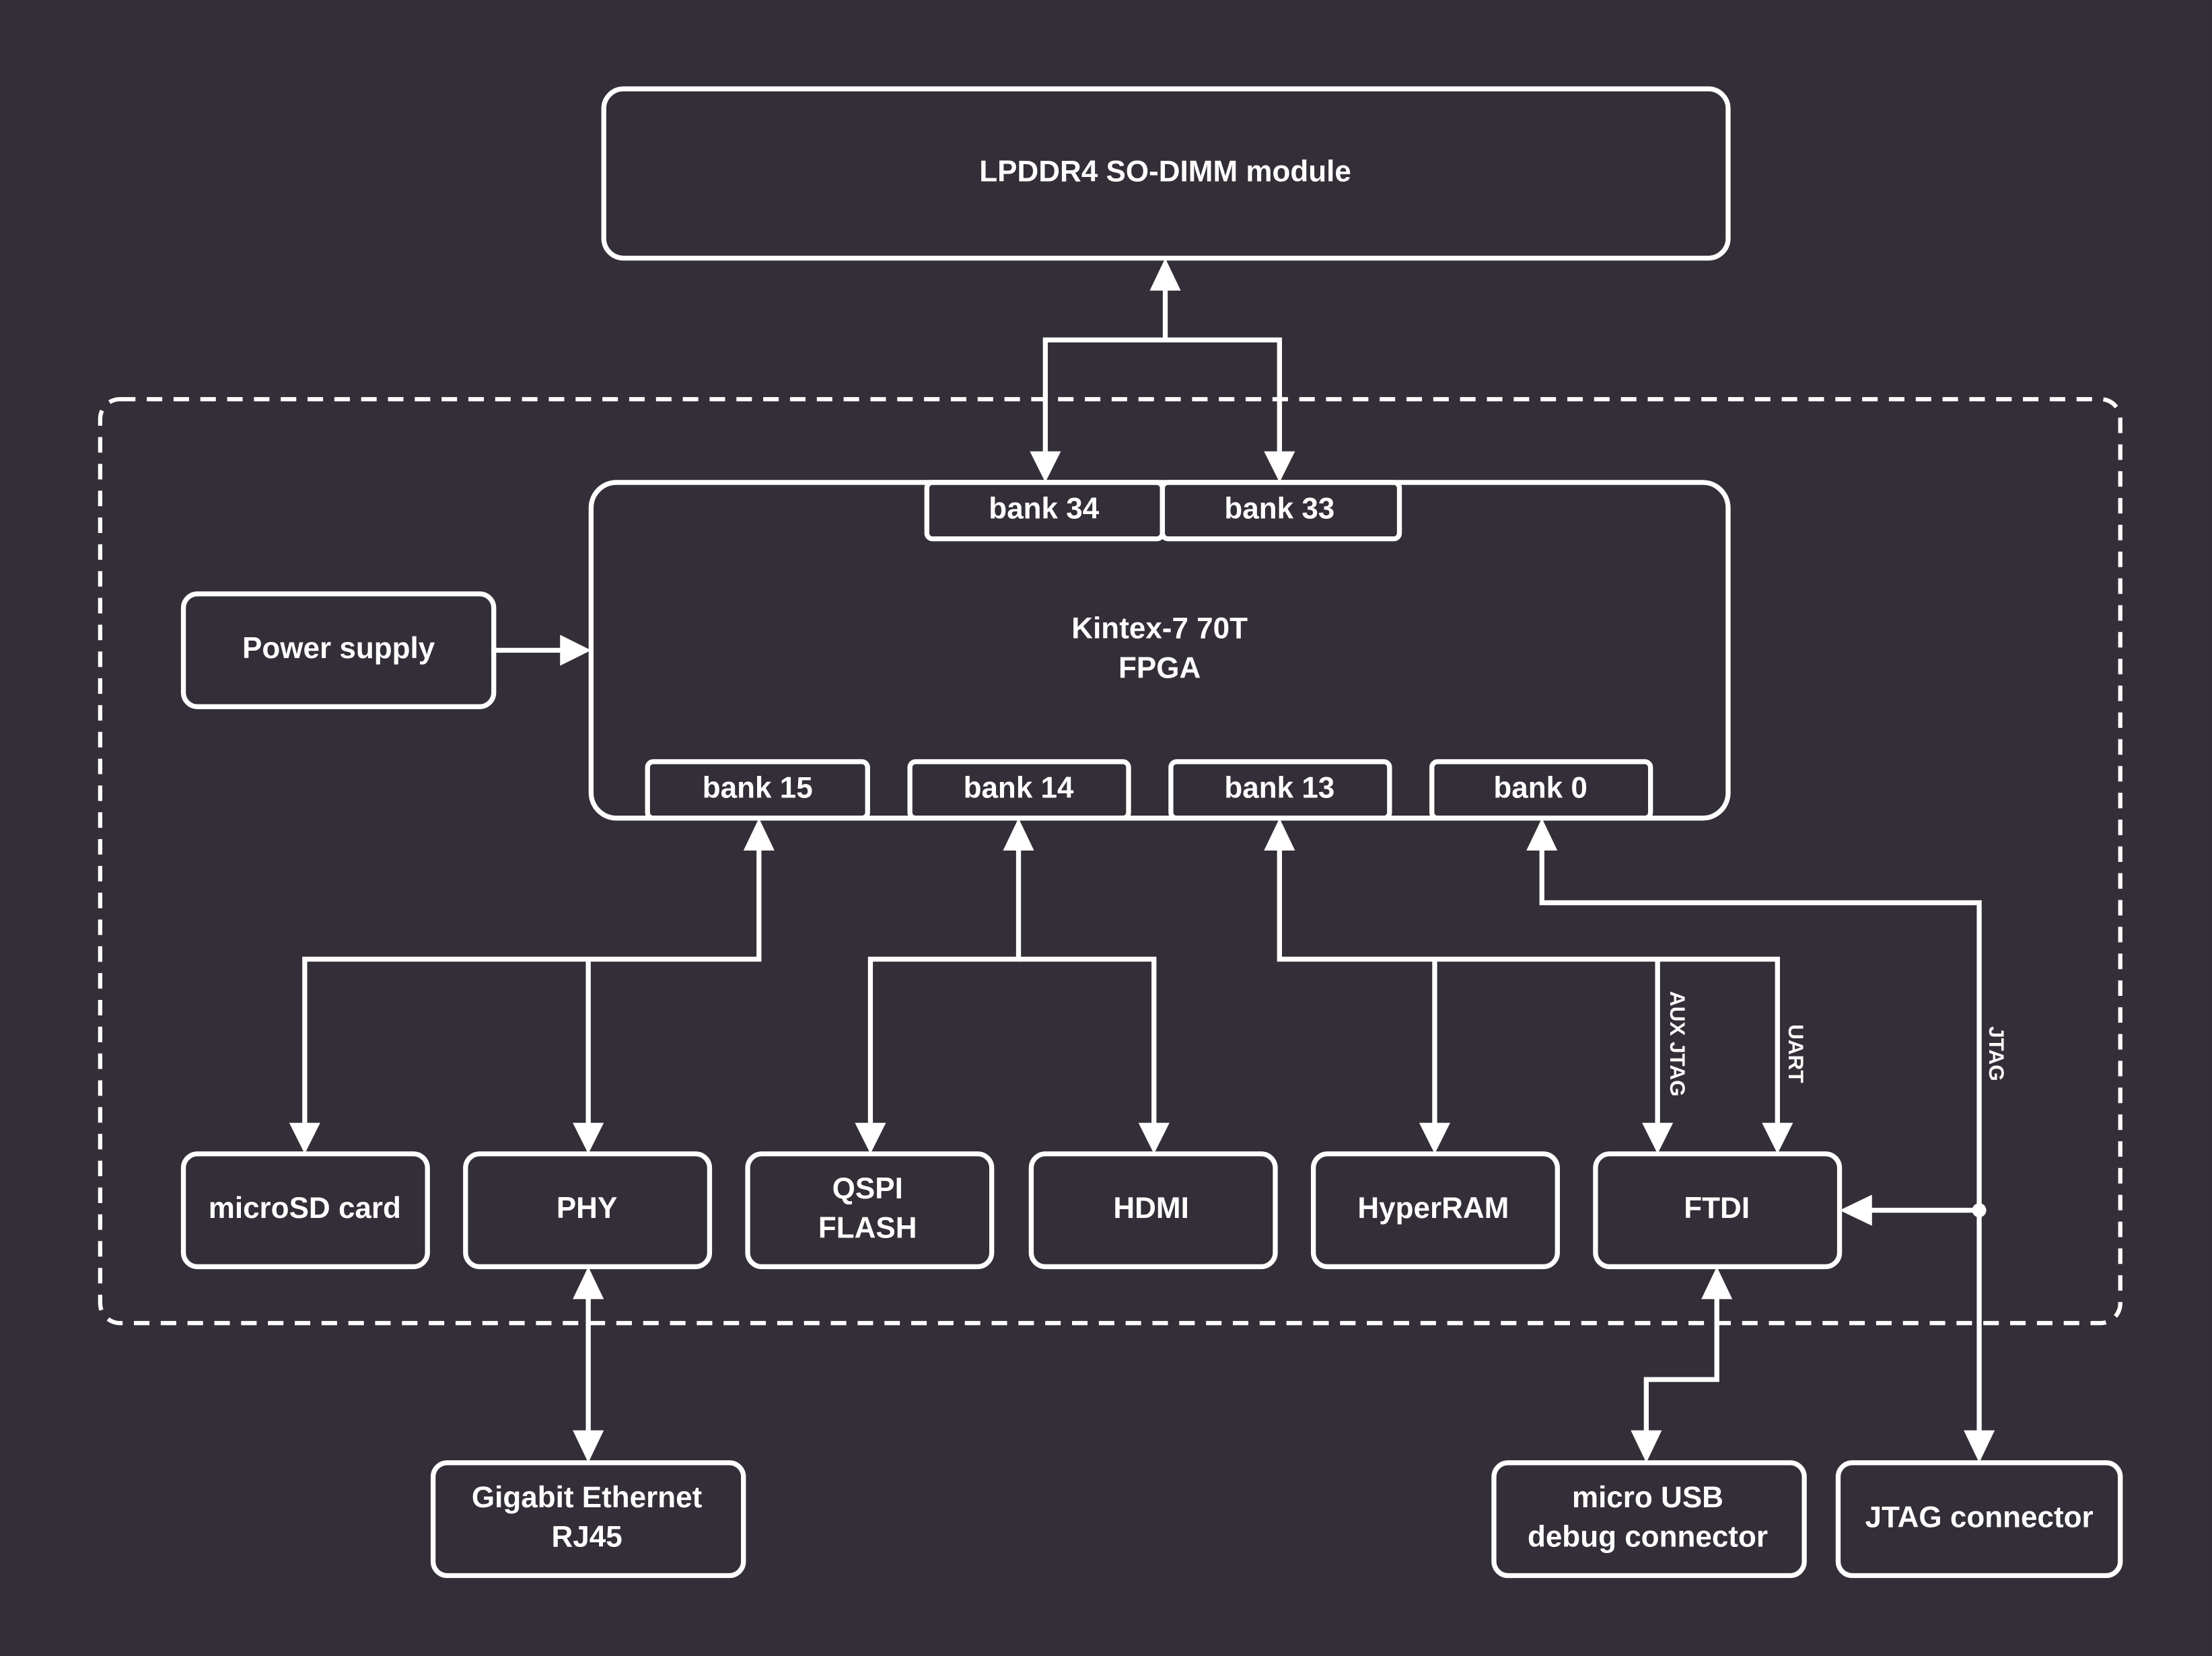 The width and height of the screenshot is (2212, 1656). Describe the element at coordinates (1044, 508) in the screenshot. I see `svg-text: bank 34` at that location.